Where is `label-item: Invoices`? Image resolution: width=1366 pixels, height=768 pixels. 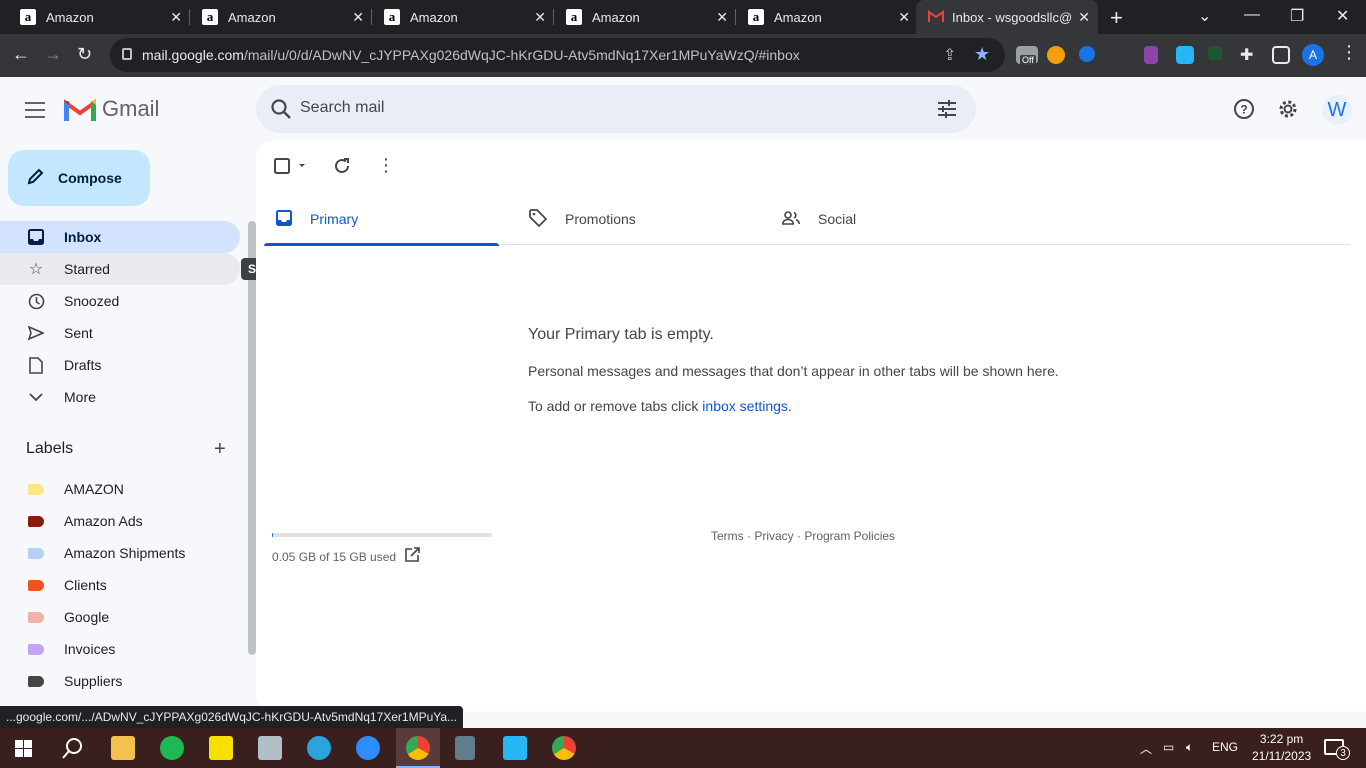
label-item: Invoices is located at coordinates (92, 649).